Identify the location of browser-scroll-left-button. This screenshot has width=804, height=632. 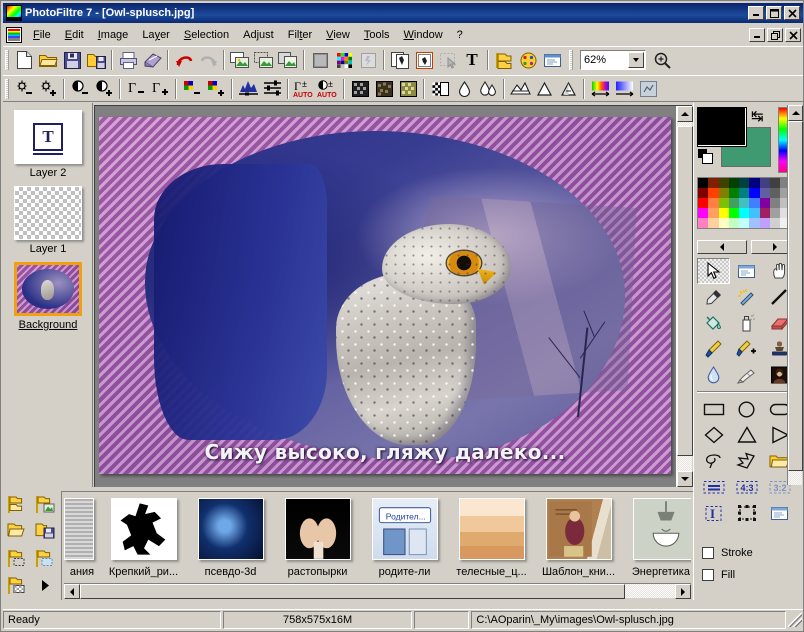
(72, 591).